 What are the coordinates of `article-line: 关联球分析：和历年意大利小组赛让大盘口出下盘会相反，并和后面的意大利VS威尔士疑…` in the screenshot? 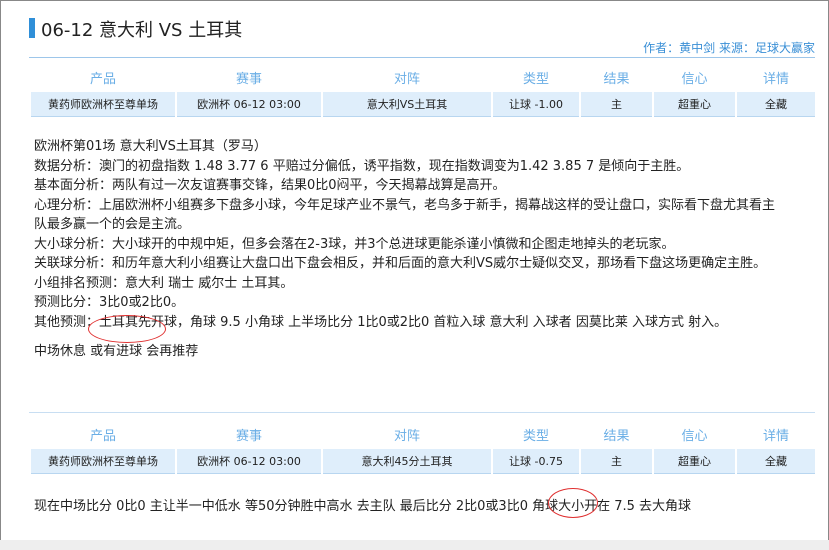 It's located at (400, 263).